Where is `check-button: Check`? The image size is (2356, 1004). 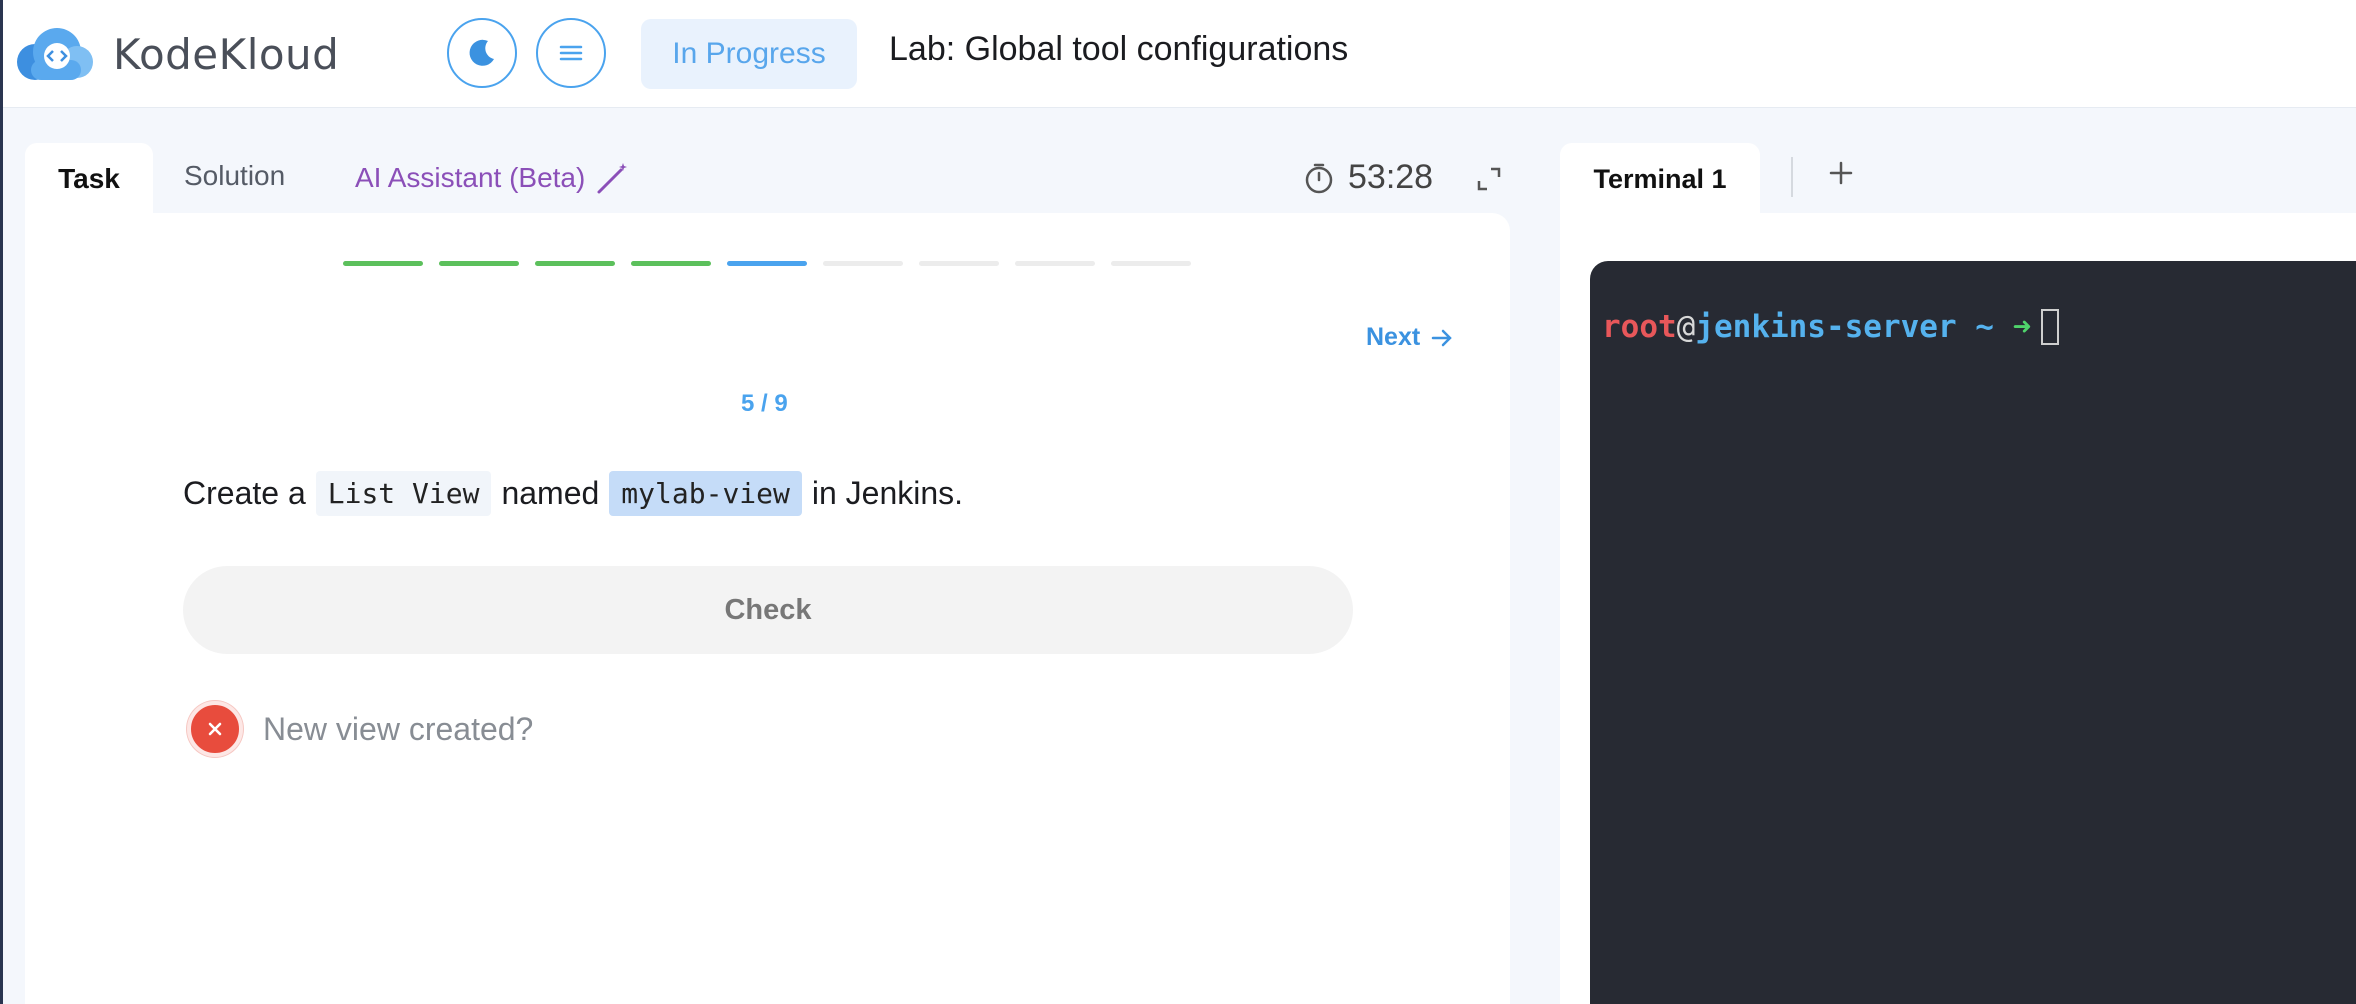
check-button: Check is located at coordinates (768, 610).